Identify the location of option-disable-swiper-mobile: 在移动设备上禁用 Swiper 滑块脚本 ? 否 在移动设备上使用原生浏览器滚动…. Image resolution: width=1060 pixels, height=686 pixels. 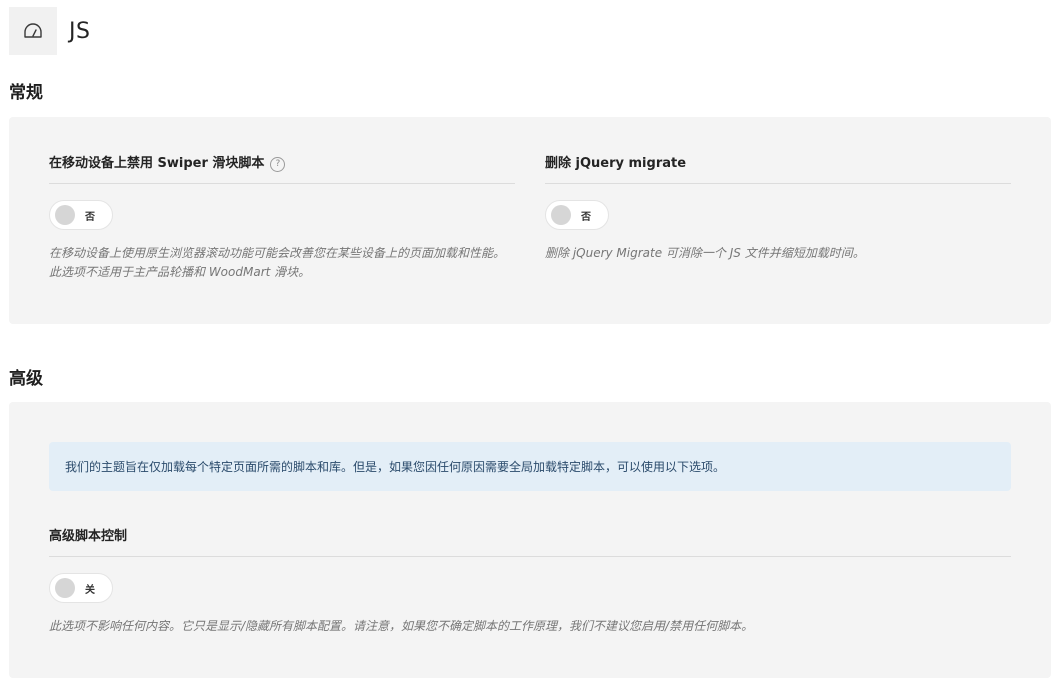
(282, 217).